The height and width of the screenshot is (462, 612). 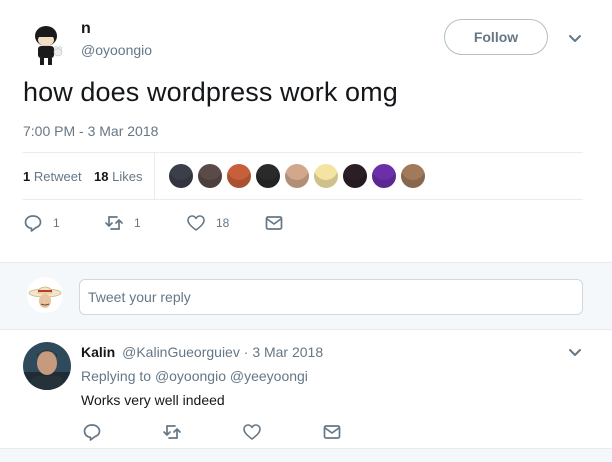 What do you see at coordinates (173, 224) in the screenshot?
I see `tweet-actions: 1 1 18` at bounding box center [173, 224].